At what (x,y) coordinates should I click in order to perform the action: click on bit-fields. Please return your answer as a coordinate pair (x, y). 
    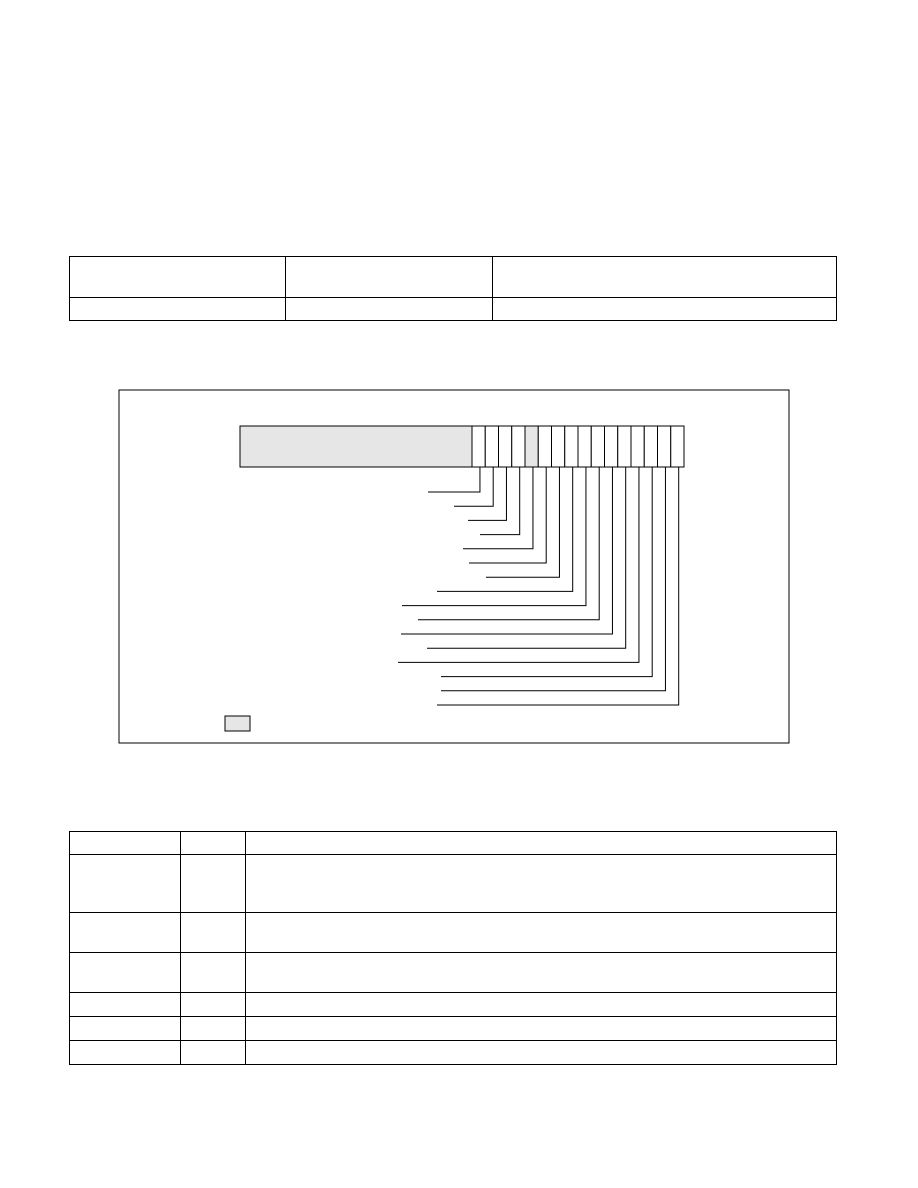
    Looking at the image, I should click on (578, 446).